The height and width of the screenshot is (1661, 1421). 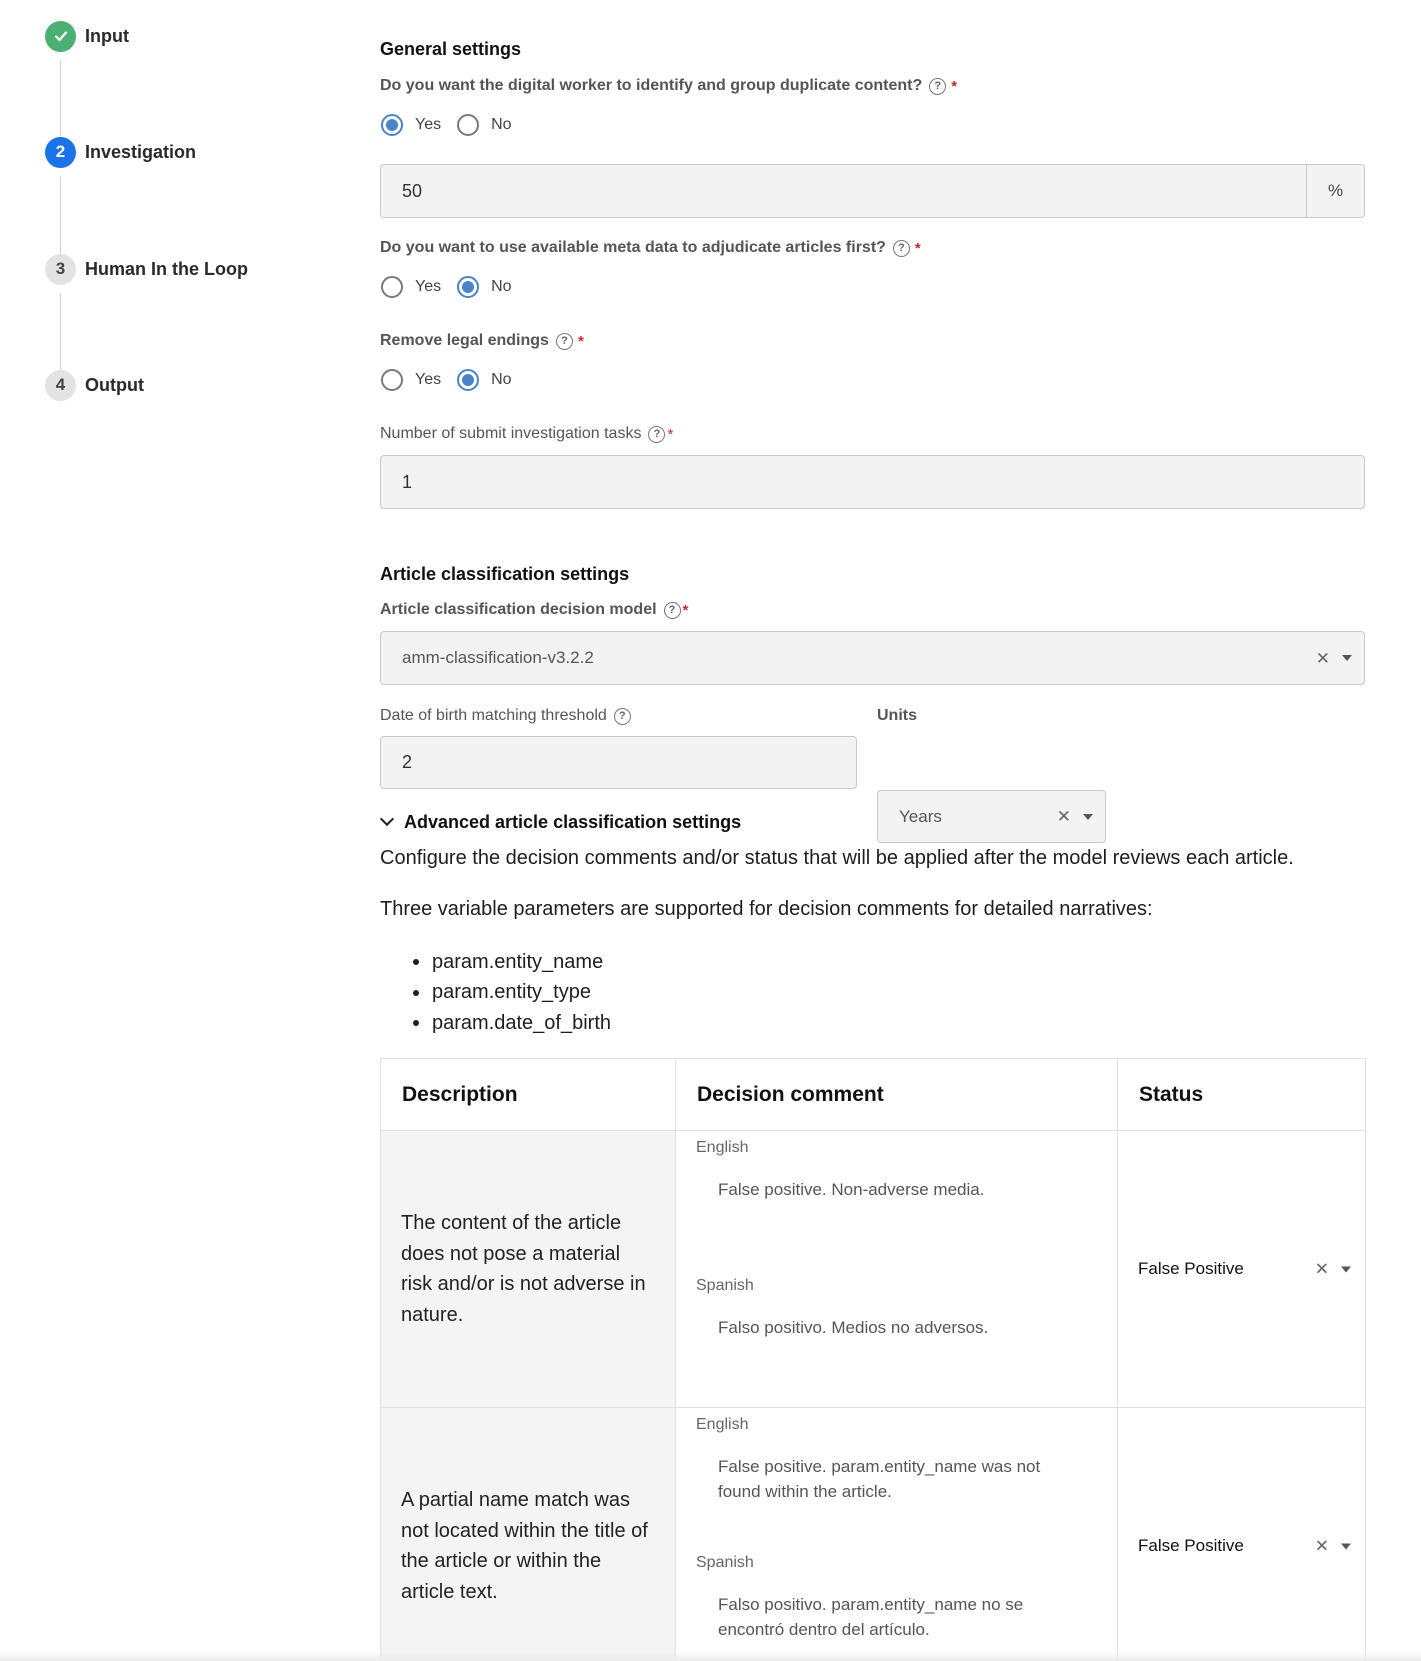 I want to click on spanish-comment-field: Falso positivo. Medios no adversos., so click(x=896, y=1327).